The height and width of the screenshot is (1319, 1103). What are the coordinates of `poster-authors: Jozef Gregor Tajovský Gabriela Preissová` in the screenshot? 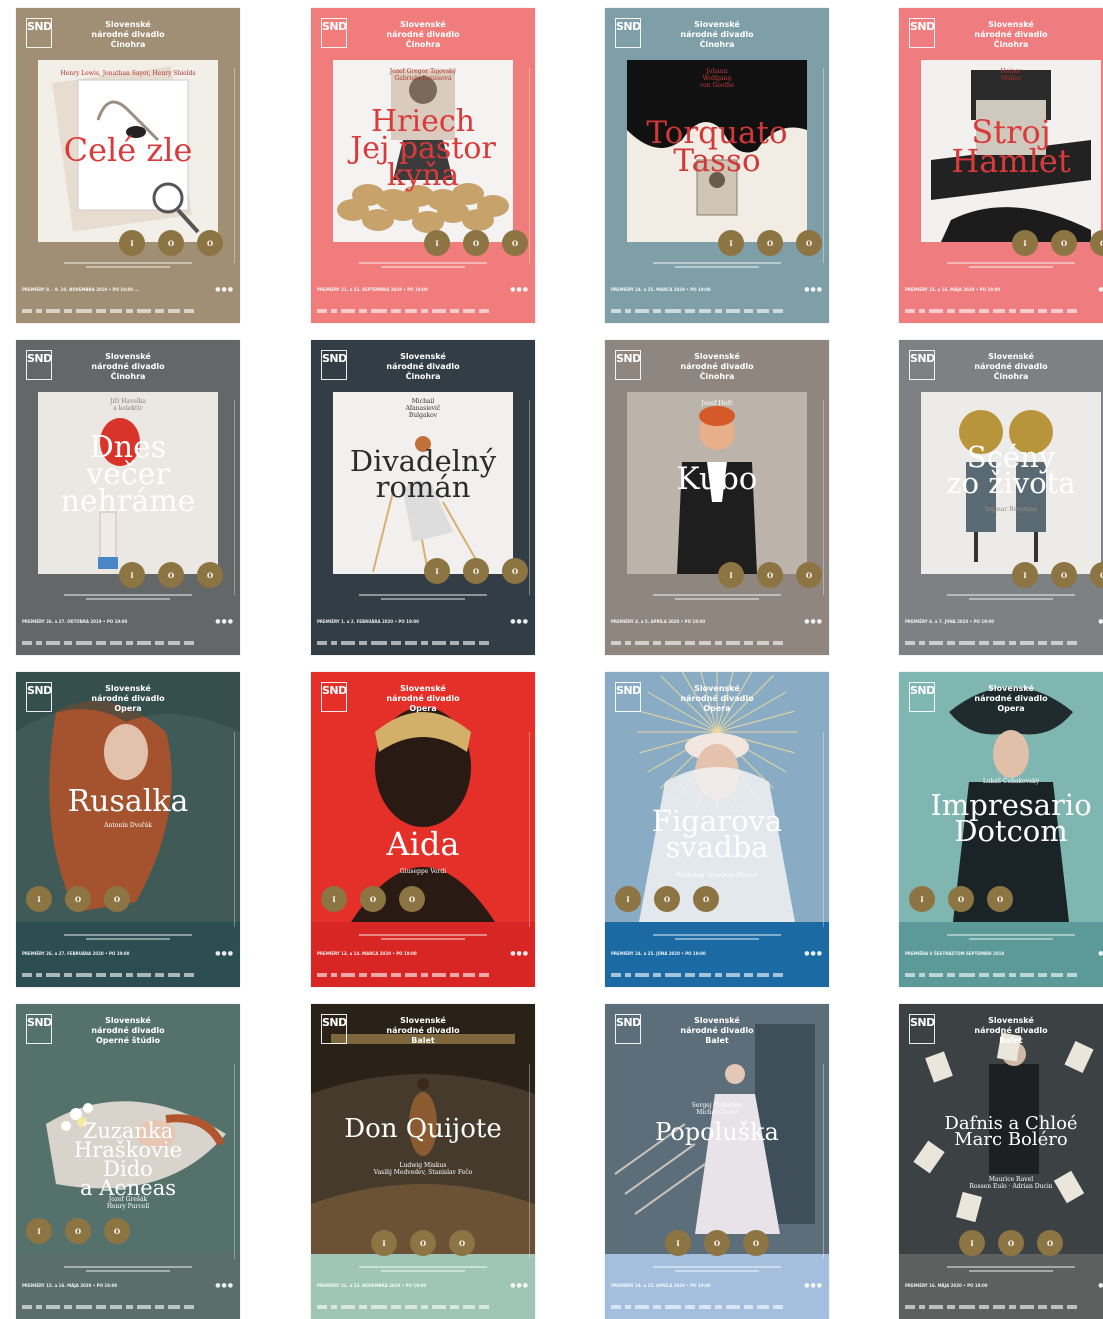 It's located at (423, 75).